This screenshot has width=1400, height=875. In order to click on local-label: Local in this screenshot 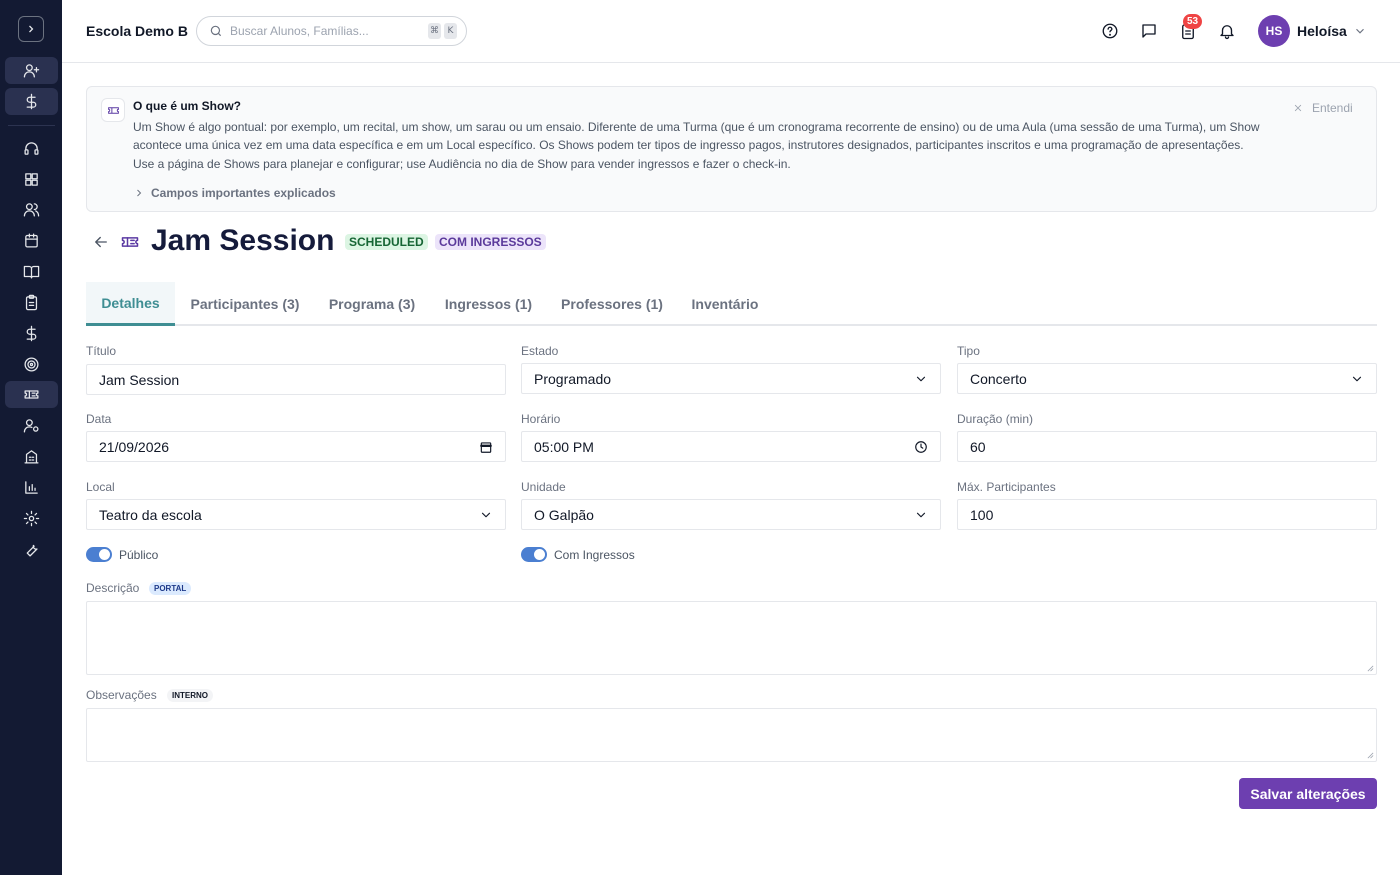, I will do `click(100, 487)`.